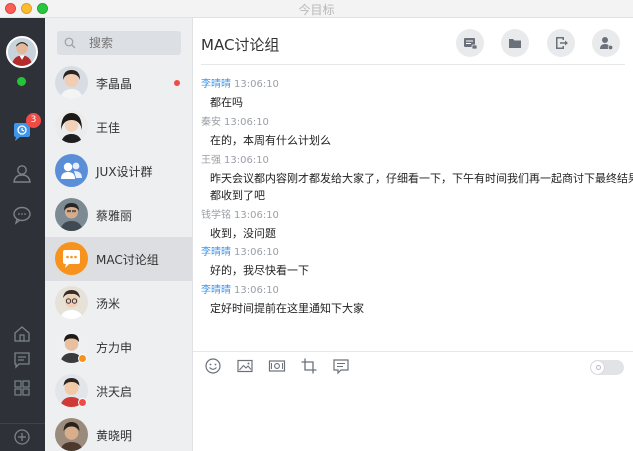 Image resolution: width=633 pixels, height=451 pixels. Describe the element at coordinates (71, 170) in the screenshot. I see `group-avatar-icon` at that location.